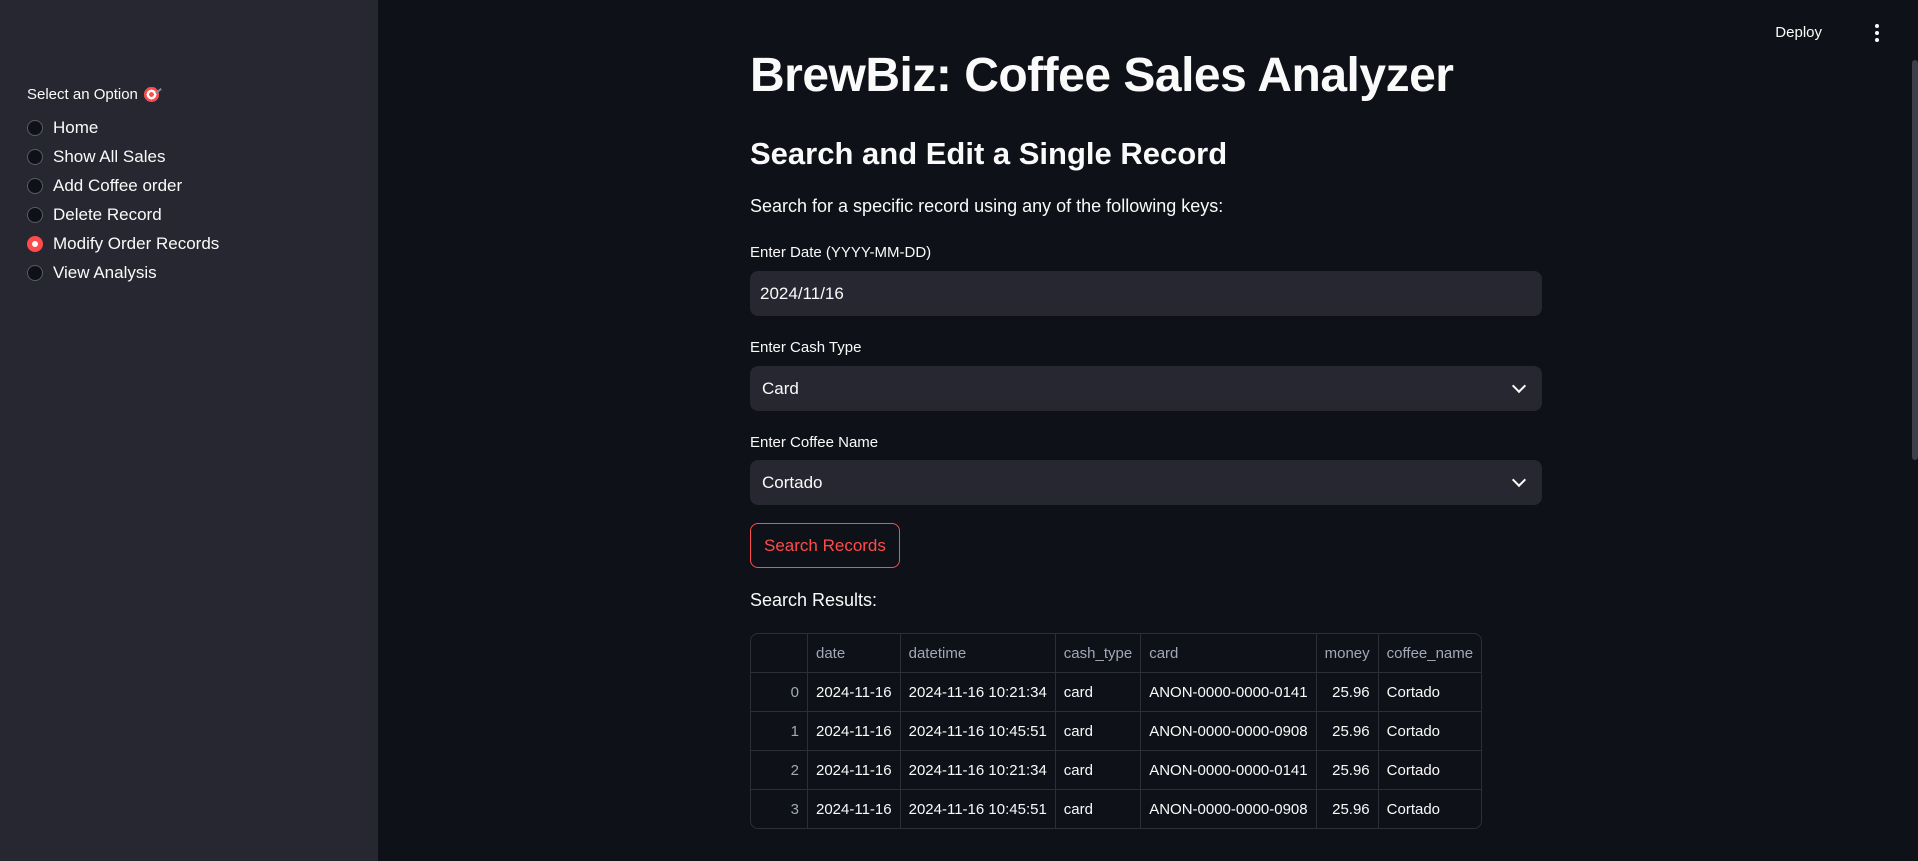  What do you see at coordinates (1098, 653) in the screenshot?
I see `column-header: cash_type` at bounding box center [1098, 653].